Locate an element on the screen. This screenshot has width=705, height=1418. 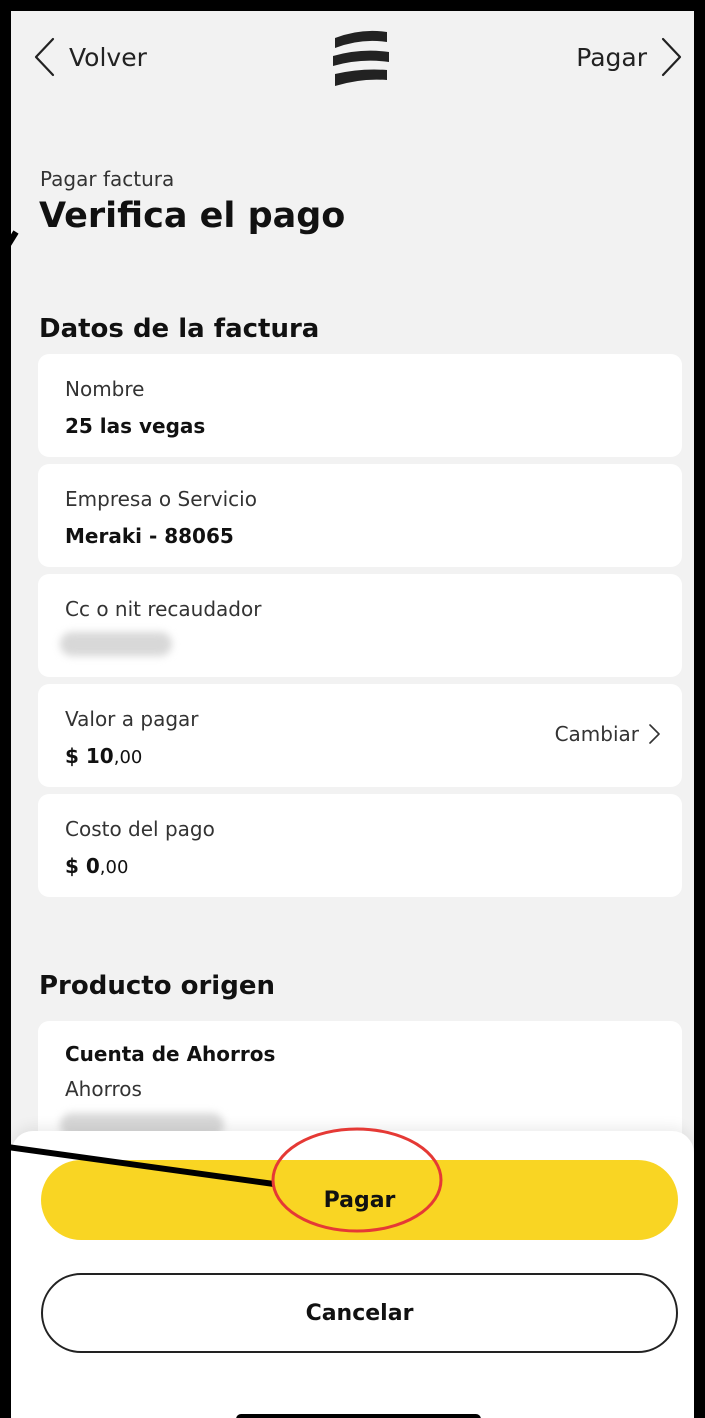
field-label: Nombre is located at coordinates (105, 389).